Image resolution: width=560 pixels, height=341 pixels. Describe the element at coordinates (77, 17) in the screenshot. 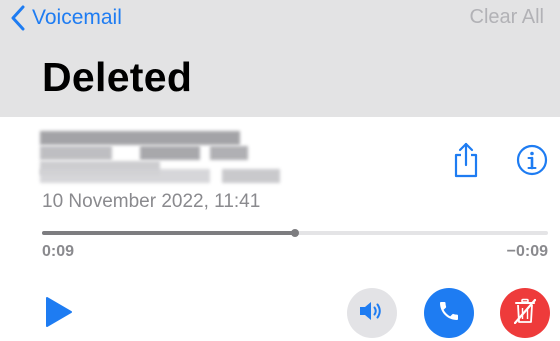

I see `back-button-label: Voicemail` at that location.